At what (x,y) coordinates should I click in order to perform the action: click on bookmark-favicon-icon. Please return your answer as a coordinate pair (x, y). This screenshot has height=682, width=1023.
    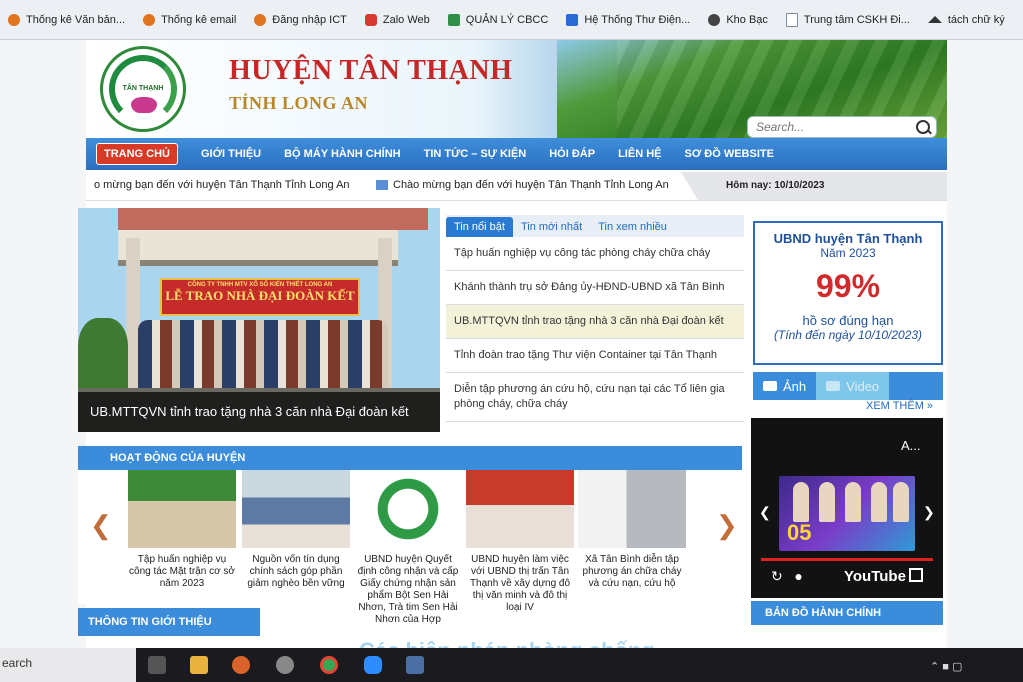
    Looking at the image, I should click on (149, 19).